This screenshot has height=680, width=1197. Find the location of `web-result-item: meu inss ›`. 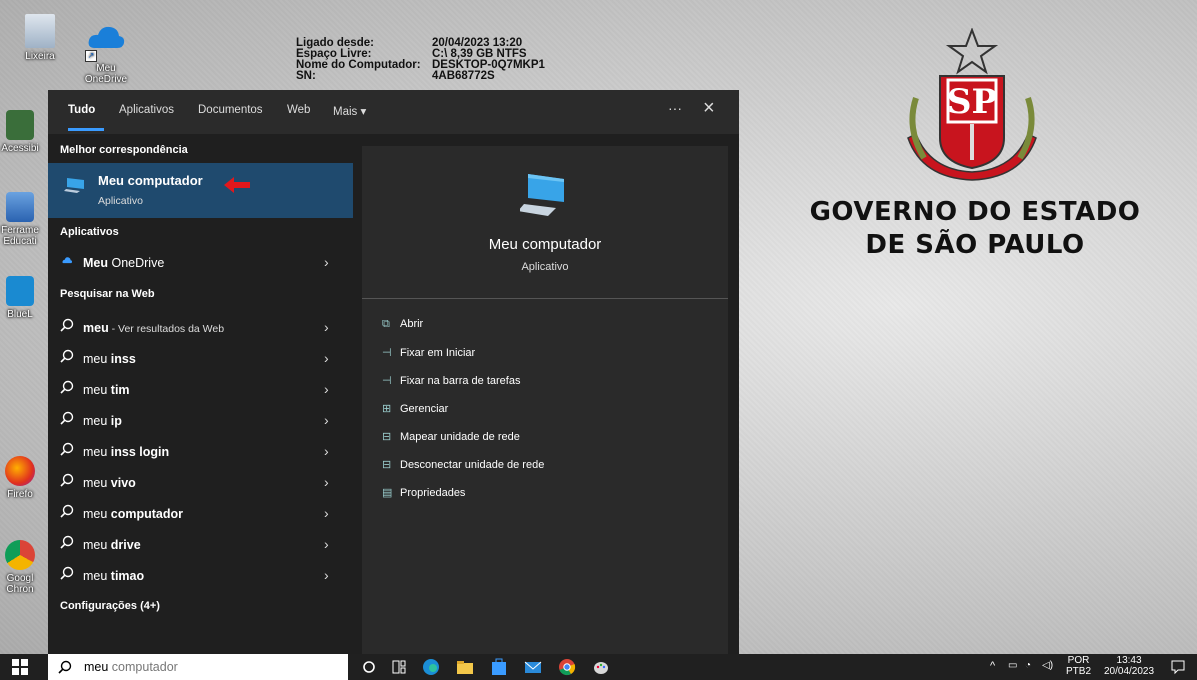

web-result-item: meu inss › is located at coordinates (200, 359).